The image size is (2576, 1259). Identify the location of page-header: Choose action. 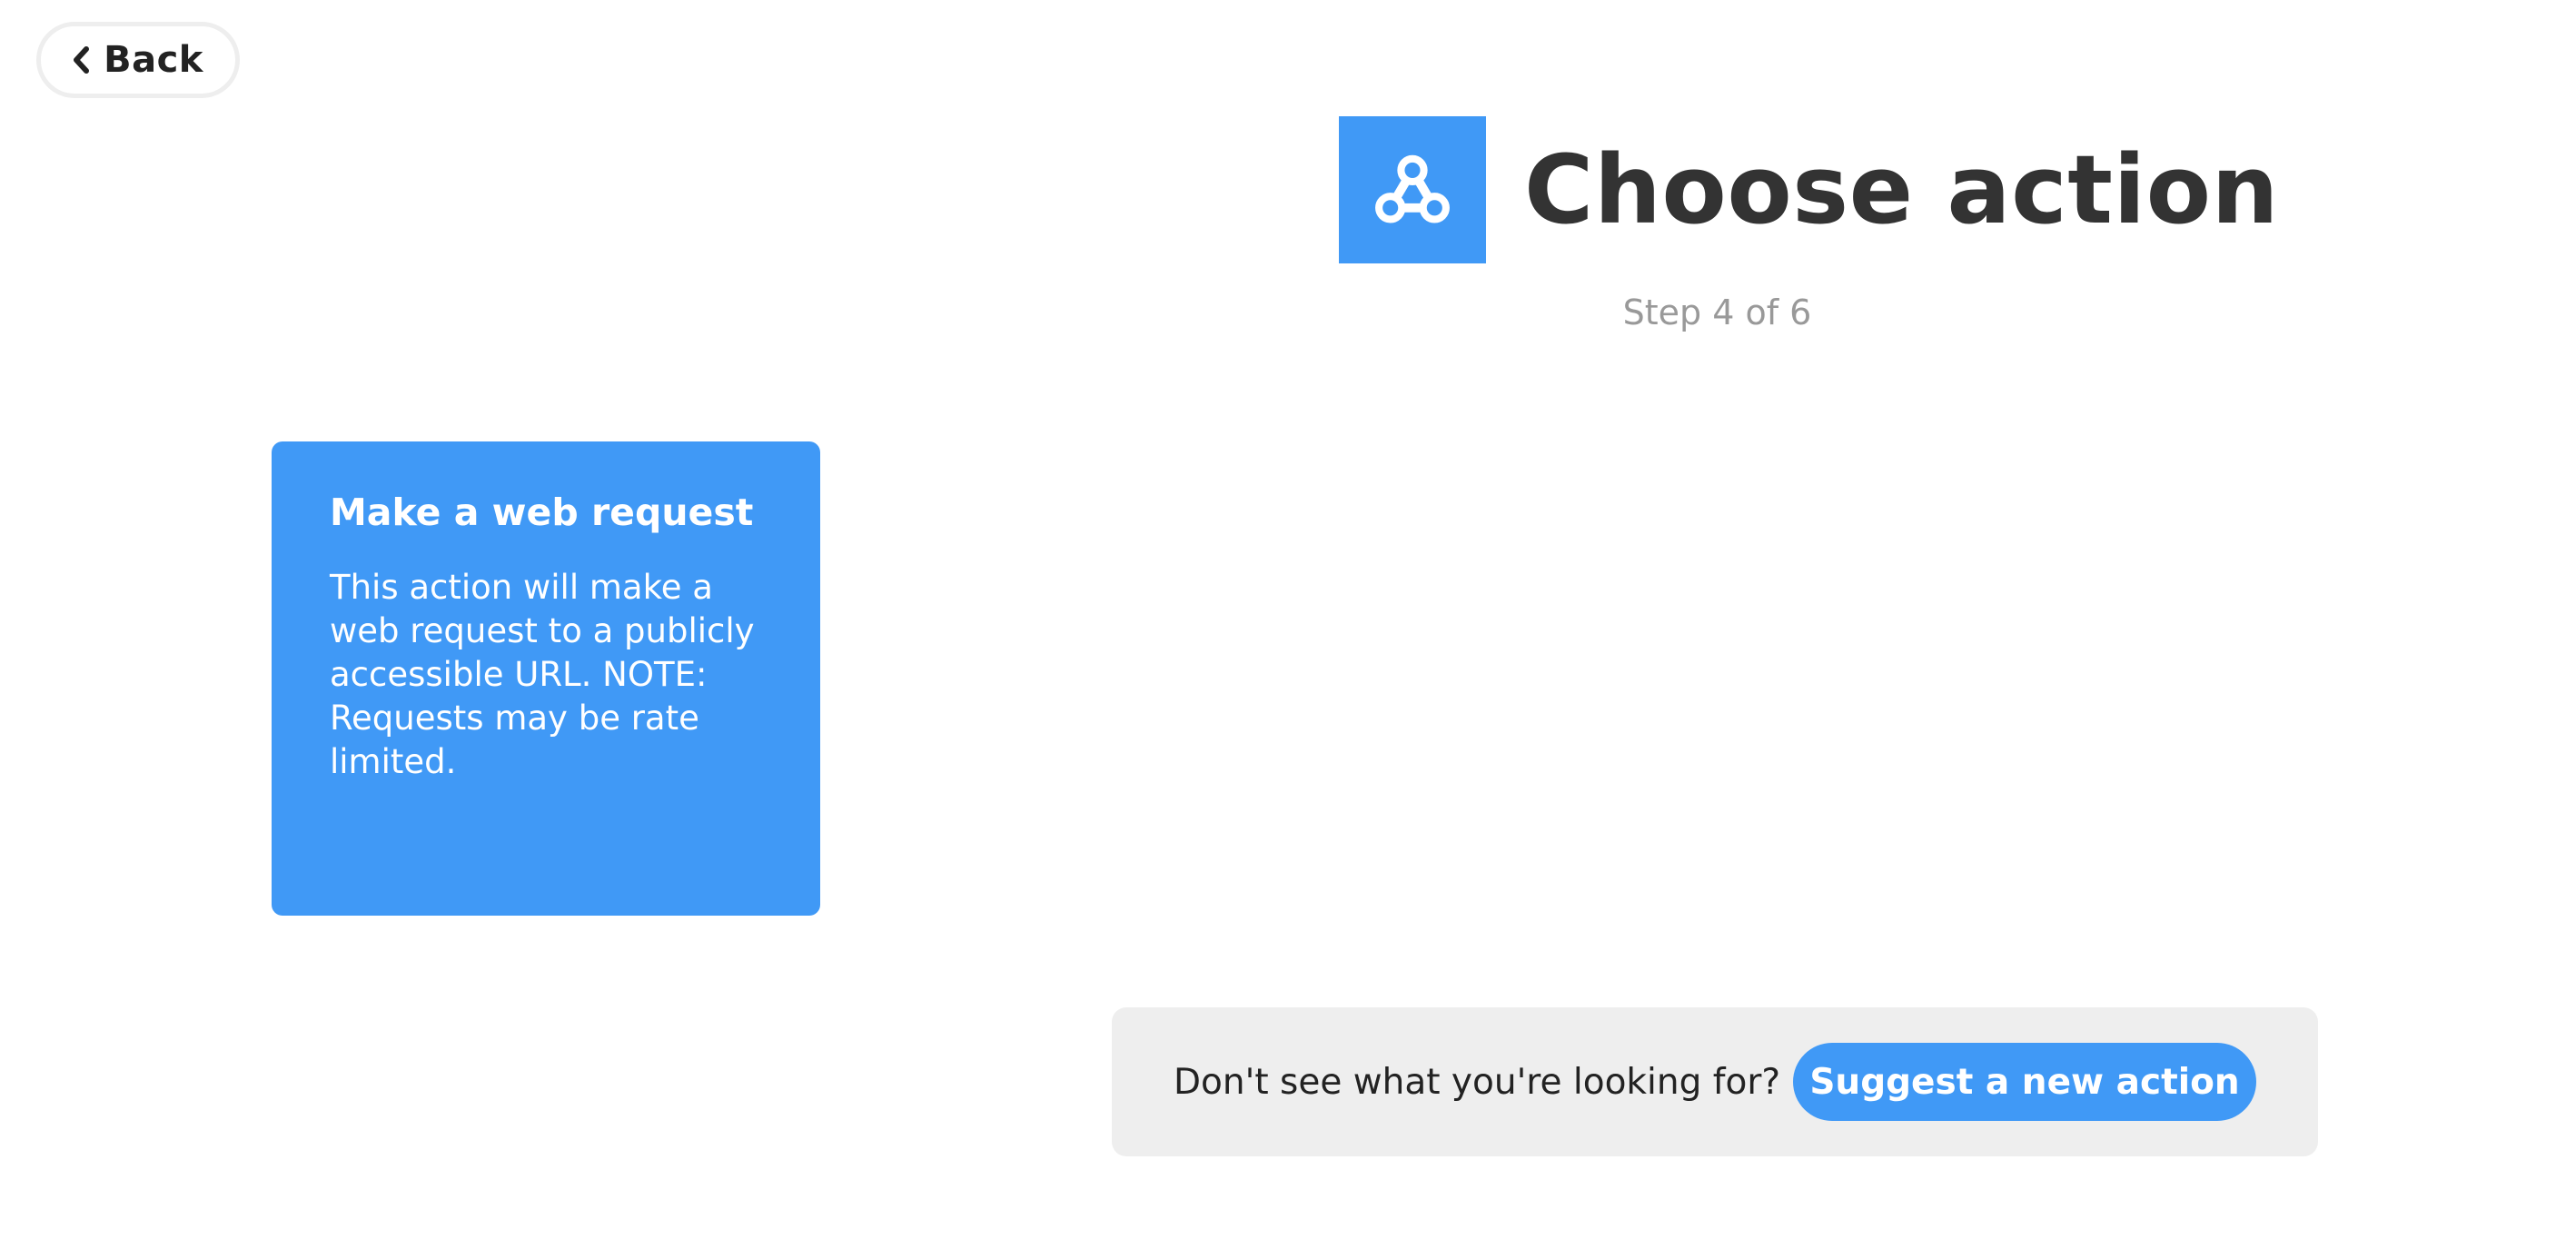
(1809, 190).